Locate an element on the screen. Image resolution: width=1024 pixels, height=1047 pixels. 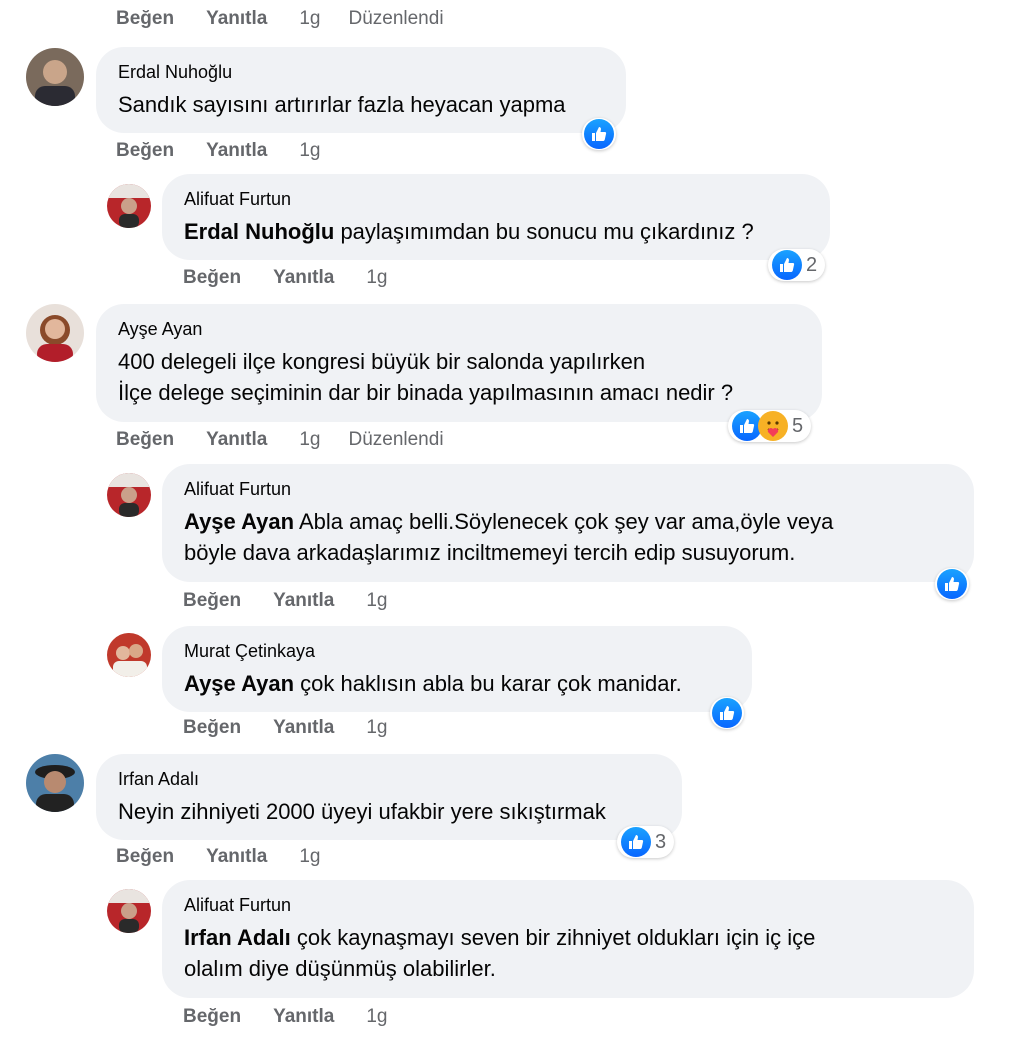
reaction-count: 5 is located at coordinates (798, 425).